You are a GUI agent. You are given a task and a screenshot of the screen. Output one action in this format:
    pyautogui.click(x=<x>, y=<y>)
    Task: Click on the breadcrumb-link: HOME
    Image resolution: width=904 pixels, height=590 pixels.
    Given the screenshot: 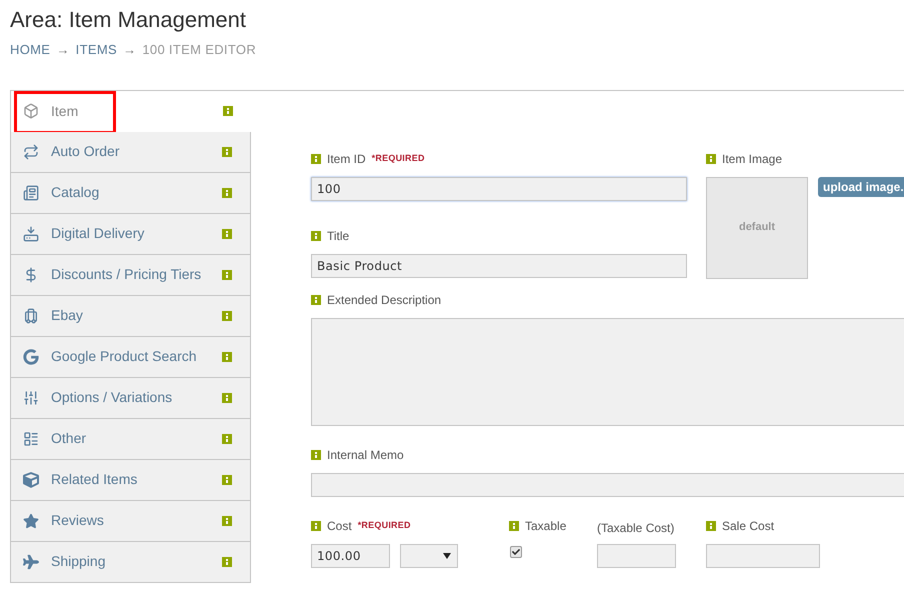 What is the action you would take?
    pyautogui.click(x=30, y=50)
    